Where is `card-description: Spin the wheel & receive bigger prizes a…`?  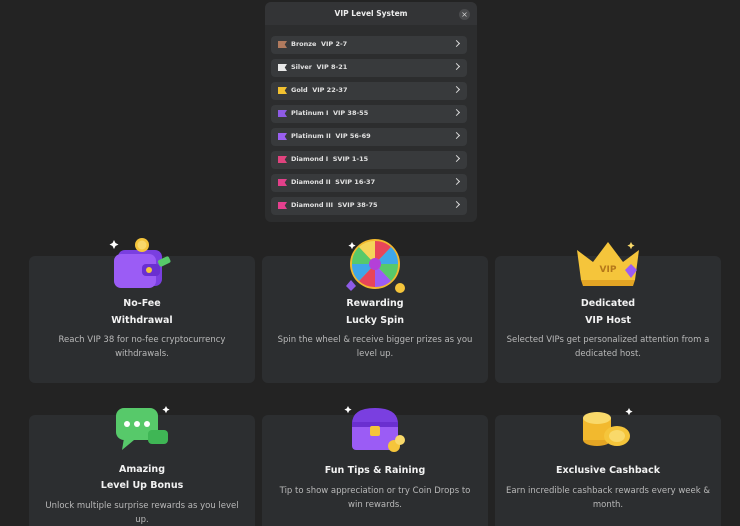 card-description: Spin the wheel & receive bigger prizes a… is located at coordinates (375, 347).